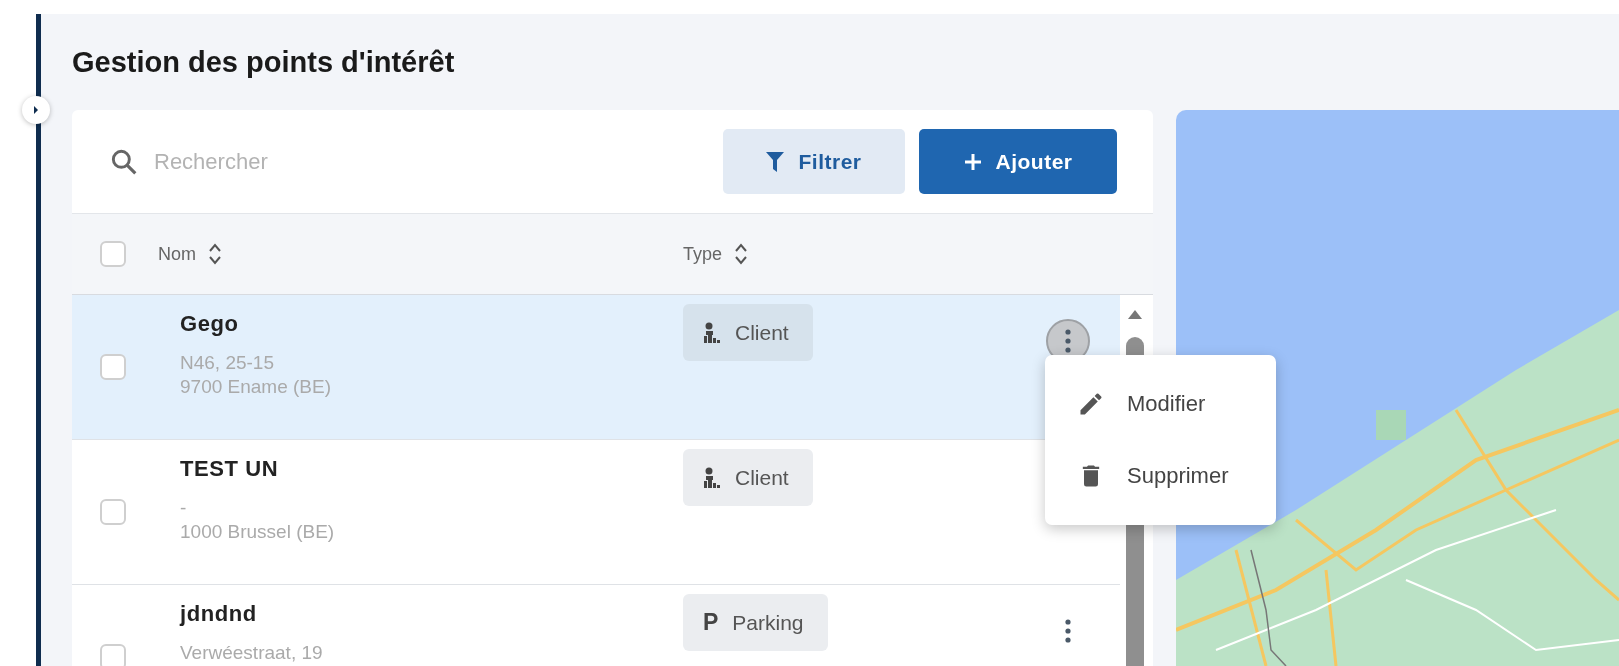  Describe the element at coordinates (257, 532) in the screenshot. I see `address-line: 1000 Brussel (BE)` at that location.